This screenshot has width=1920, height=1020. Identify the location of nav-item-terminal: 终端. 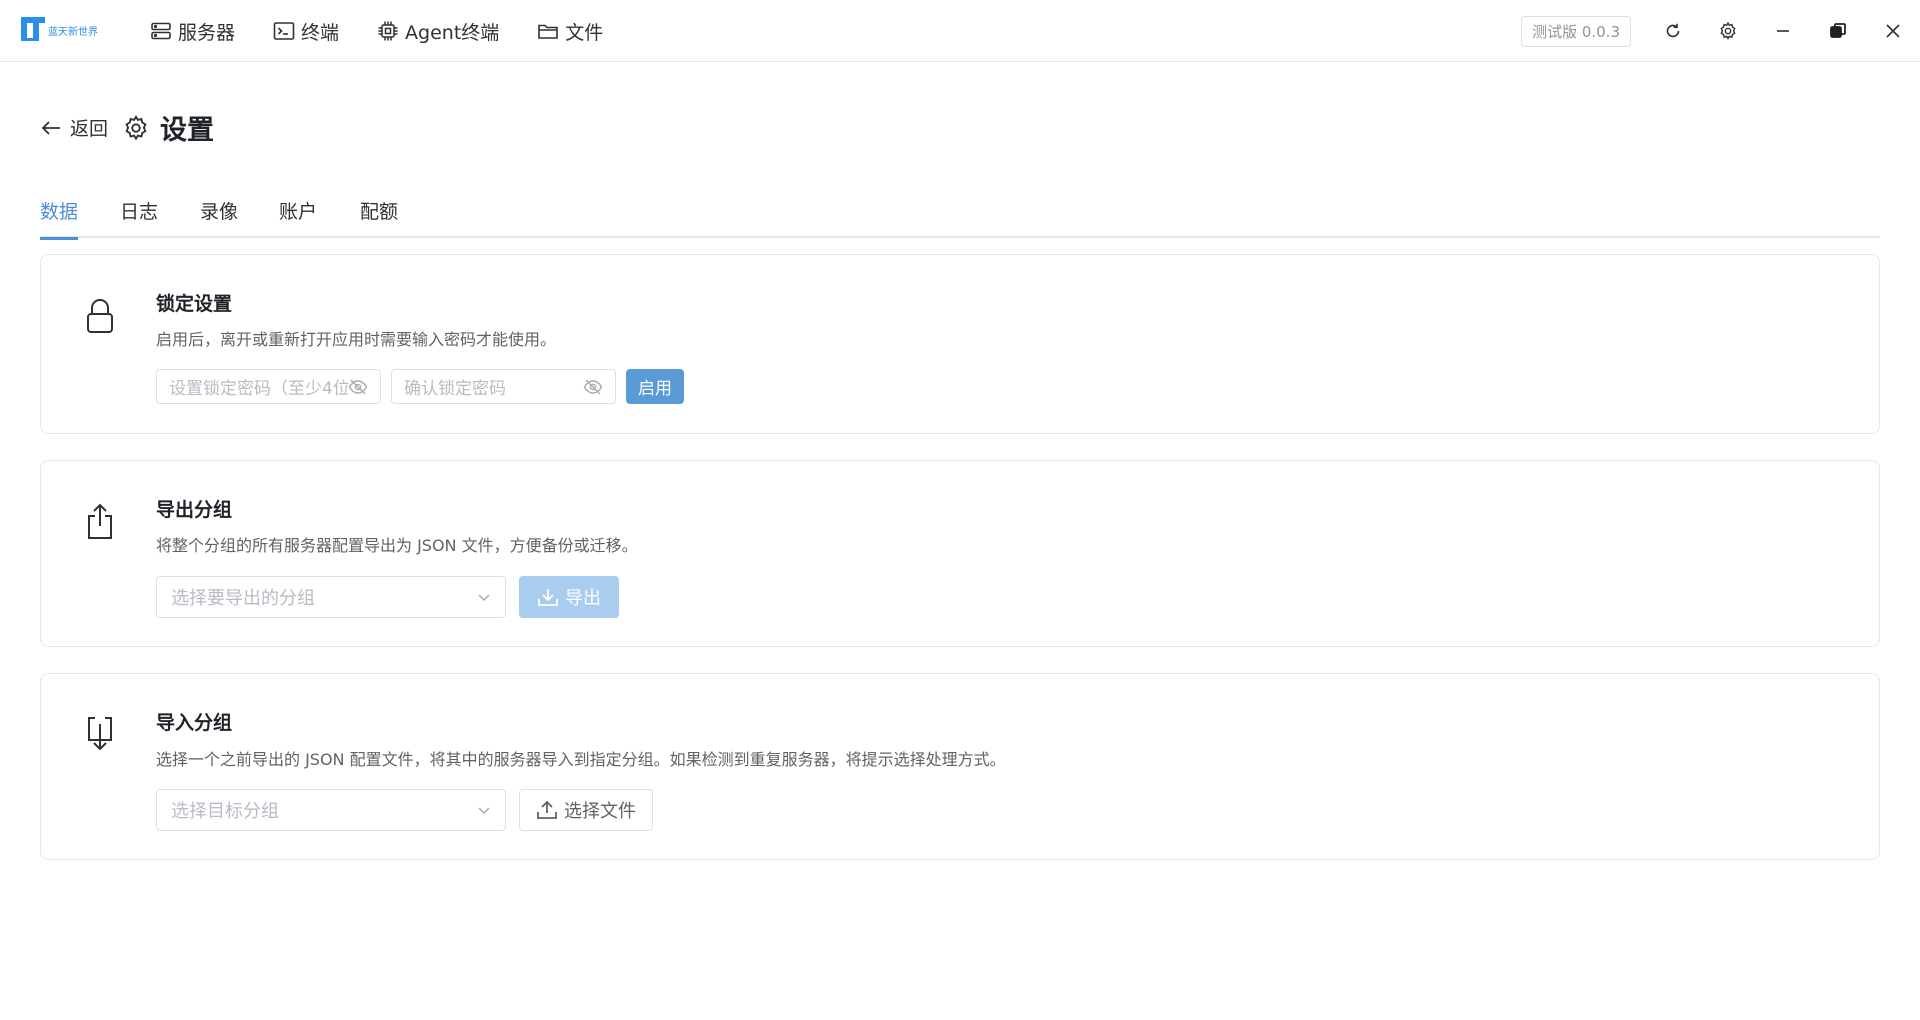
(306, 31).